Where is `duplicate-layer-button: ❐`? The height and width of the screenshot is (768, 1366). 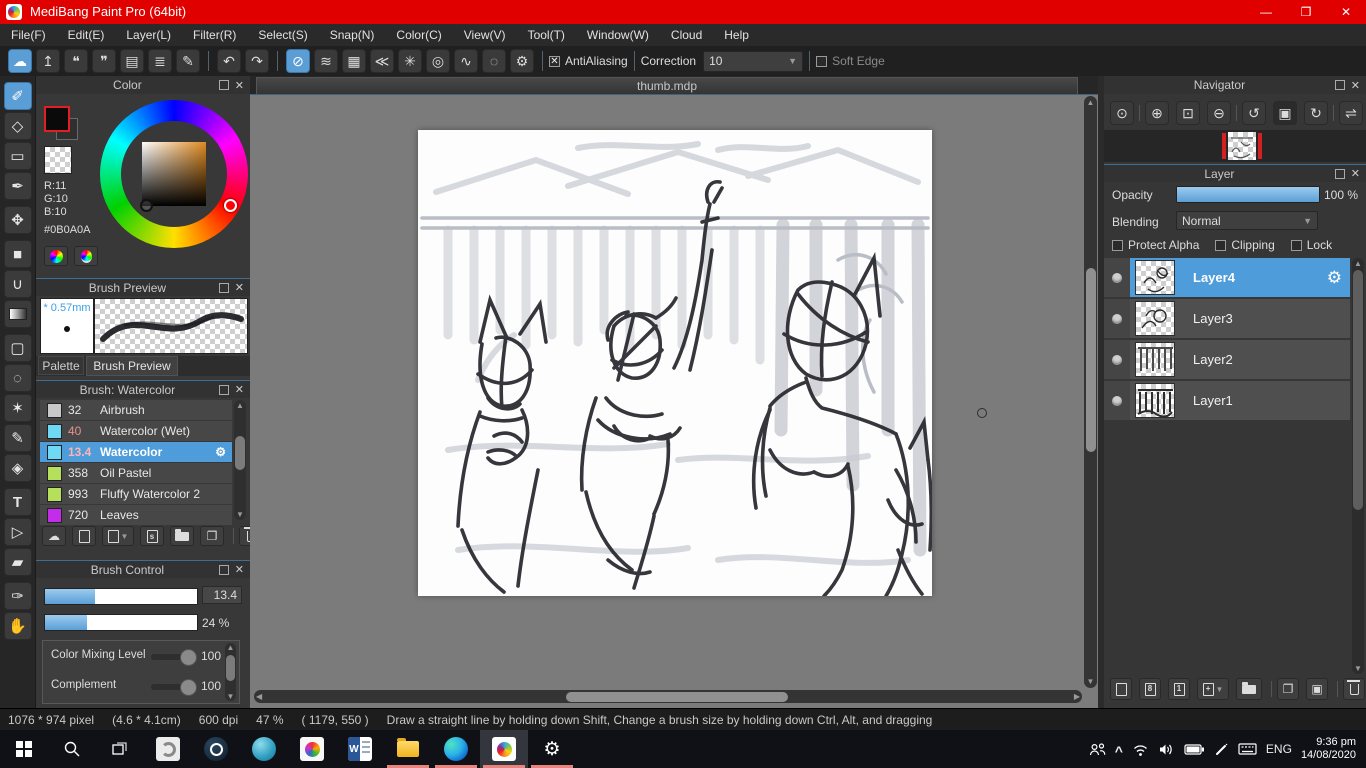 duplicate-layer-button: ❐ is located at coordinates (1288, 689).